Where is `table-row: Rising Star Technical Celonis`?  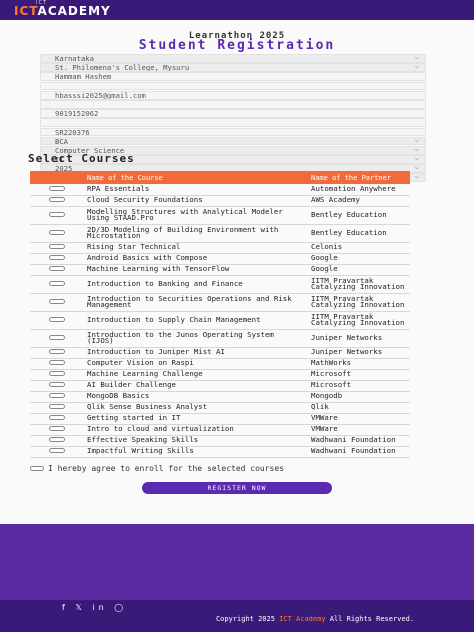 table-row: Rising Star Technical Celonis is located at coordinates (220, 248).